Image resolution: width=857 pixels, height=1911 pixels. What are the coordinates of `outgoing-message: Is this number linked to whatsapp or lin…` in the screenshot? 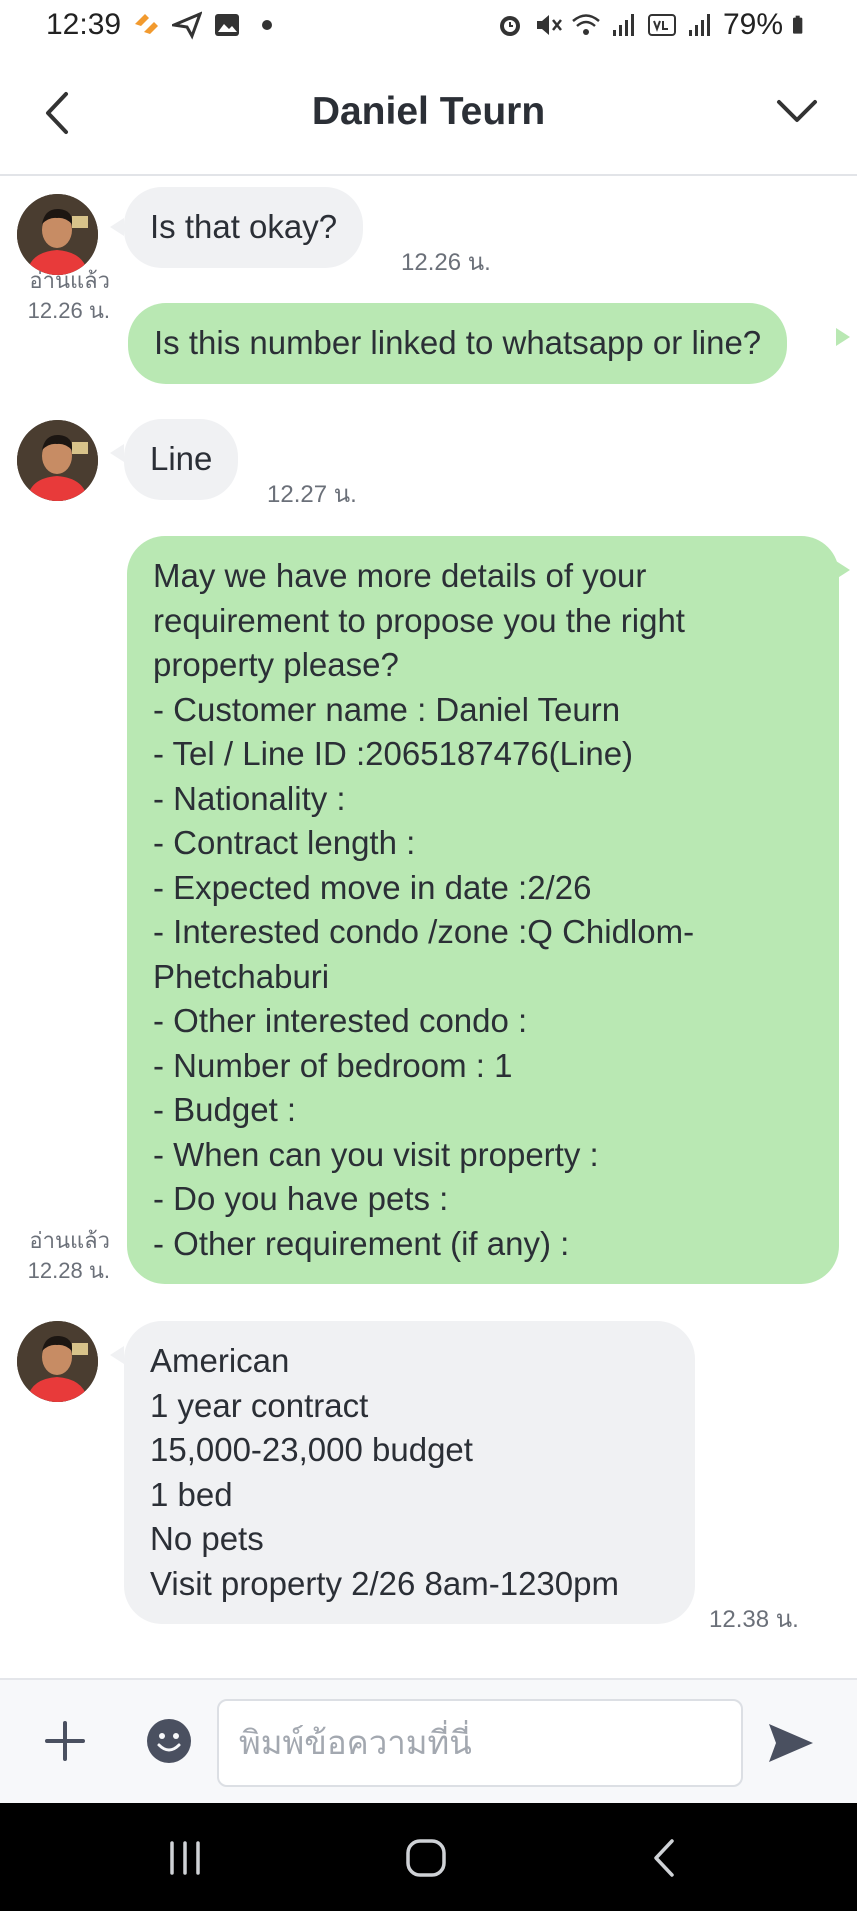 It's located at (458, 343).